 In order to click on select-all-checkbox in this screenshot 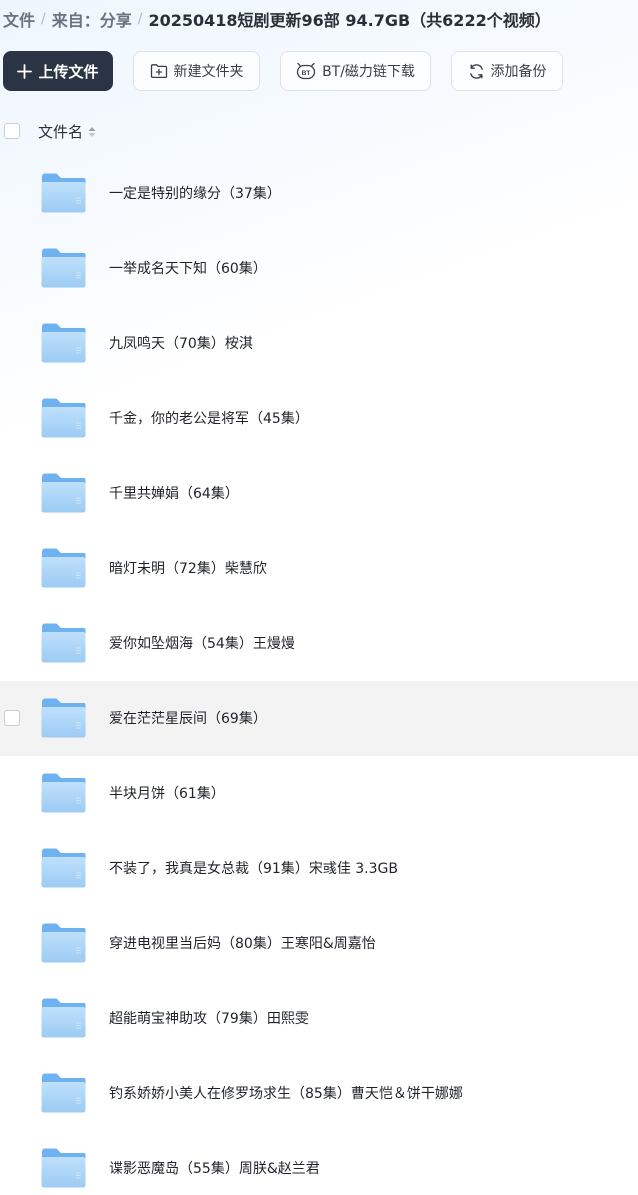, I will do `click(12, 131)`.